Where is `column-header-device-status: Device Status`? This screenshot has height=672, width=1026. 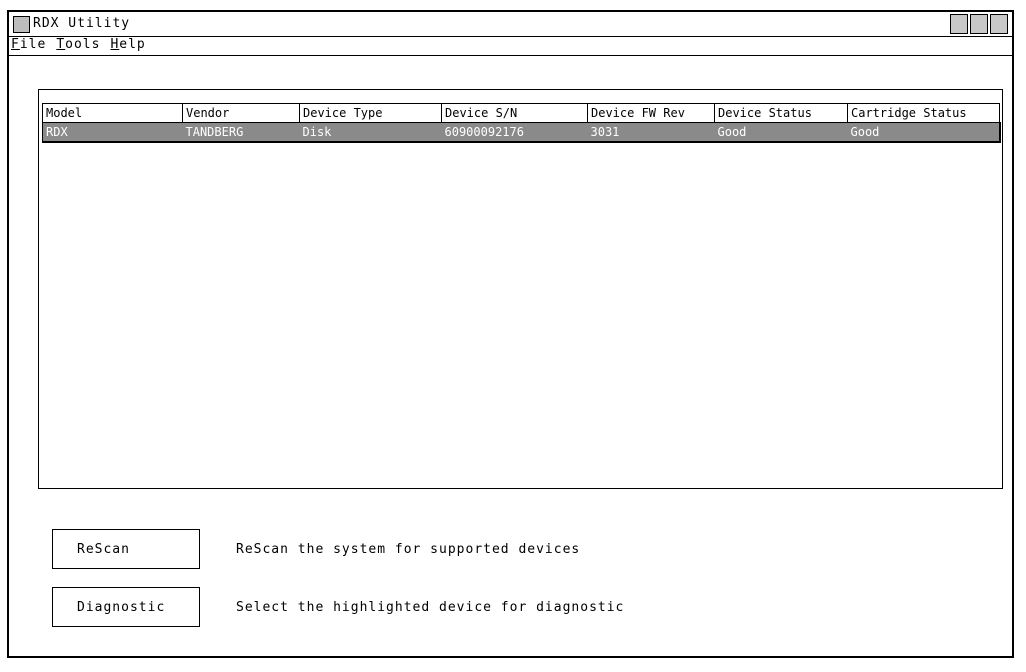 column-header-device-status: Device Status is located at coordinates (781, 113).